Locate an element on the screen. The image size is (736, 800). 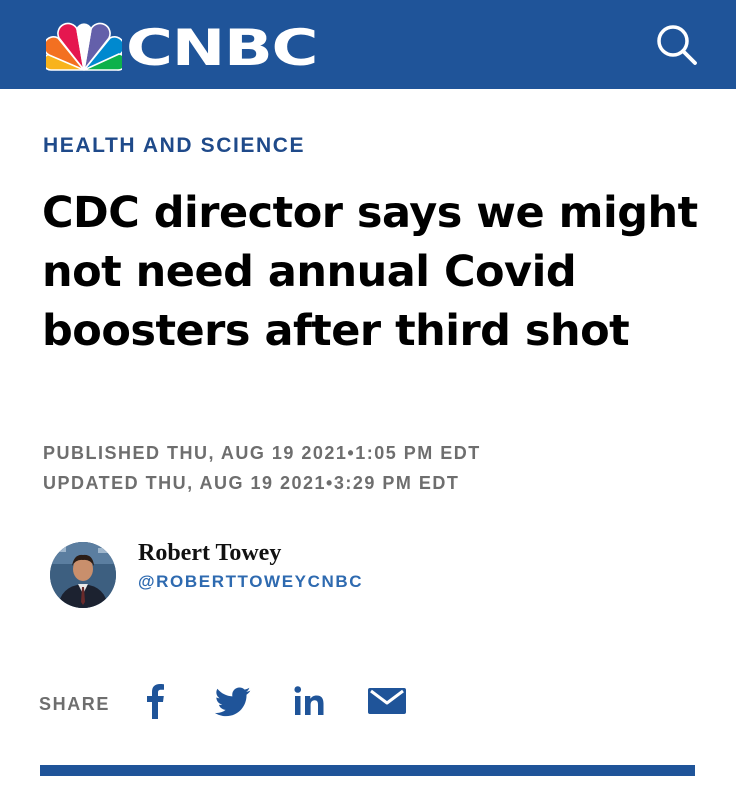
share-email-button is located at coordinates (387, 701).